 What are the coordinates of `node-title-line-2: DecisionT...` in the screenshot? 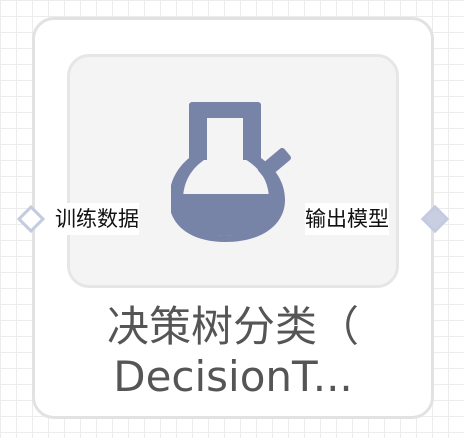 It's located at (233, 376).